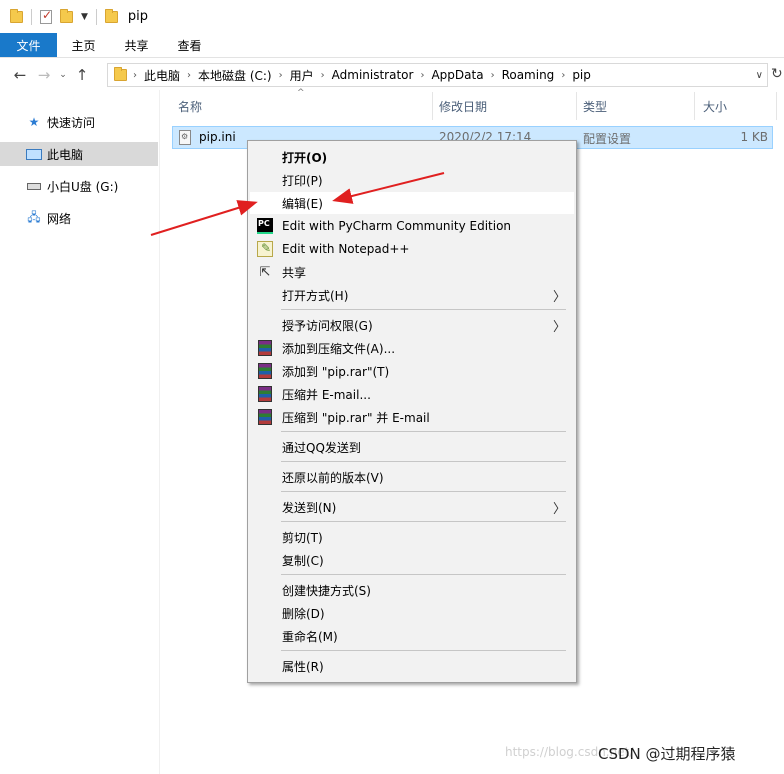 Image resolution: width=784 pixels, height=774 pixels. What do you see at coordinates (346, 249) in the screenshot?
I see `menu-item-label: Edit with Notepad++` at bounding box center [346, 249].